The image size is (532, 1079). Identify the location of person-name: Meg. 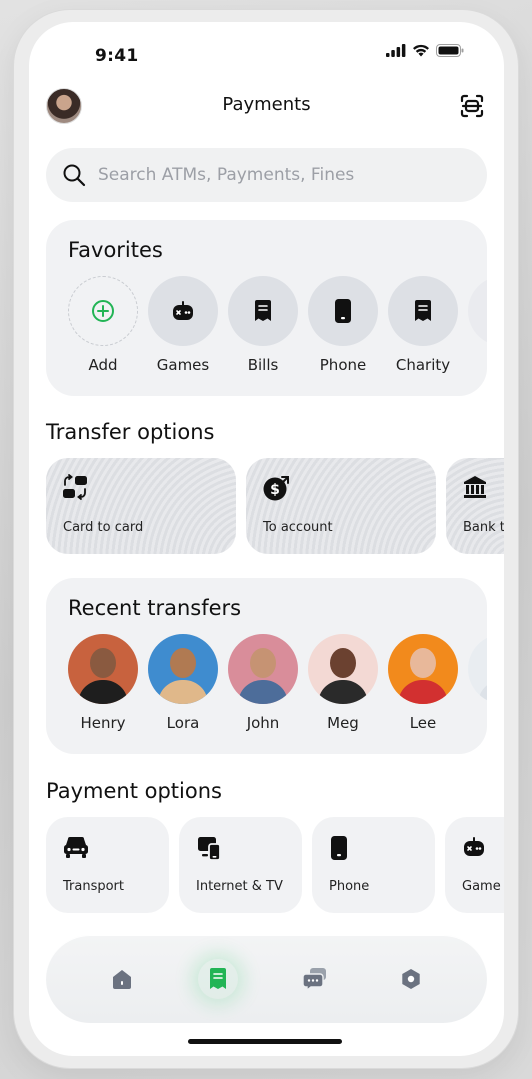
(343, 723).